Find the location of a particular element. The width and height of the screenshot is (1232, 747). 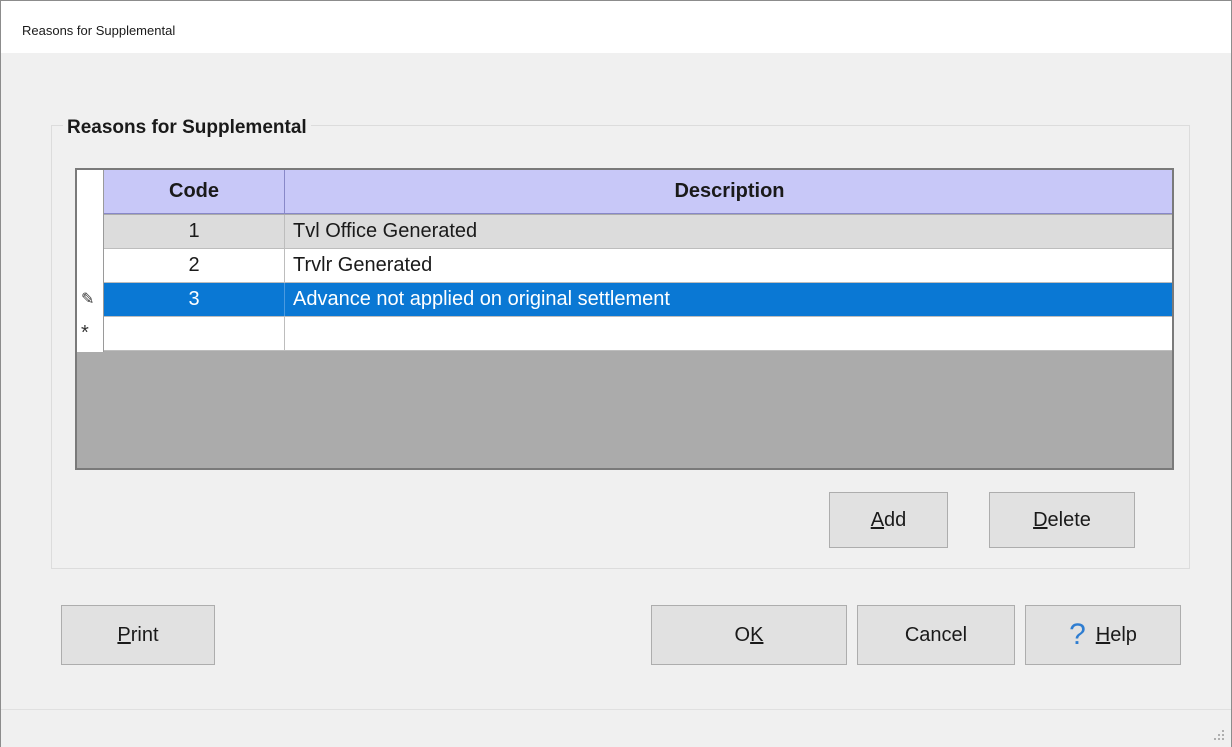

window-title: Reasons for Supplemental is located at coordinates (99, 30).